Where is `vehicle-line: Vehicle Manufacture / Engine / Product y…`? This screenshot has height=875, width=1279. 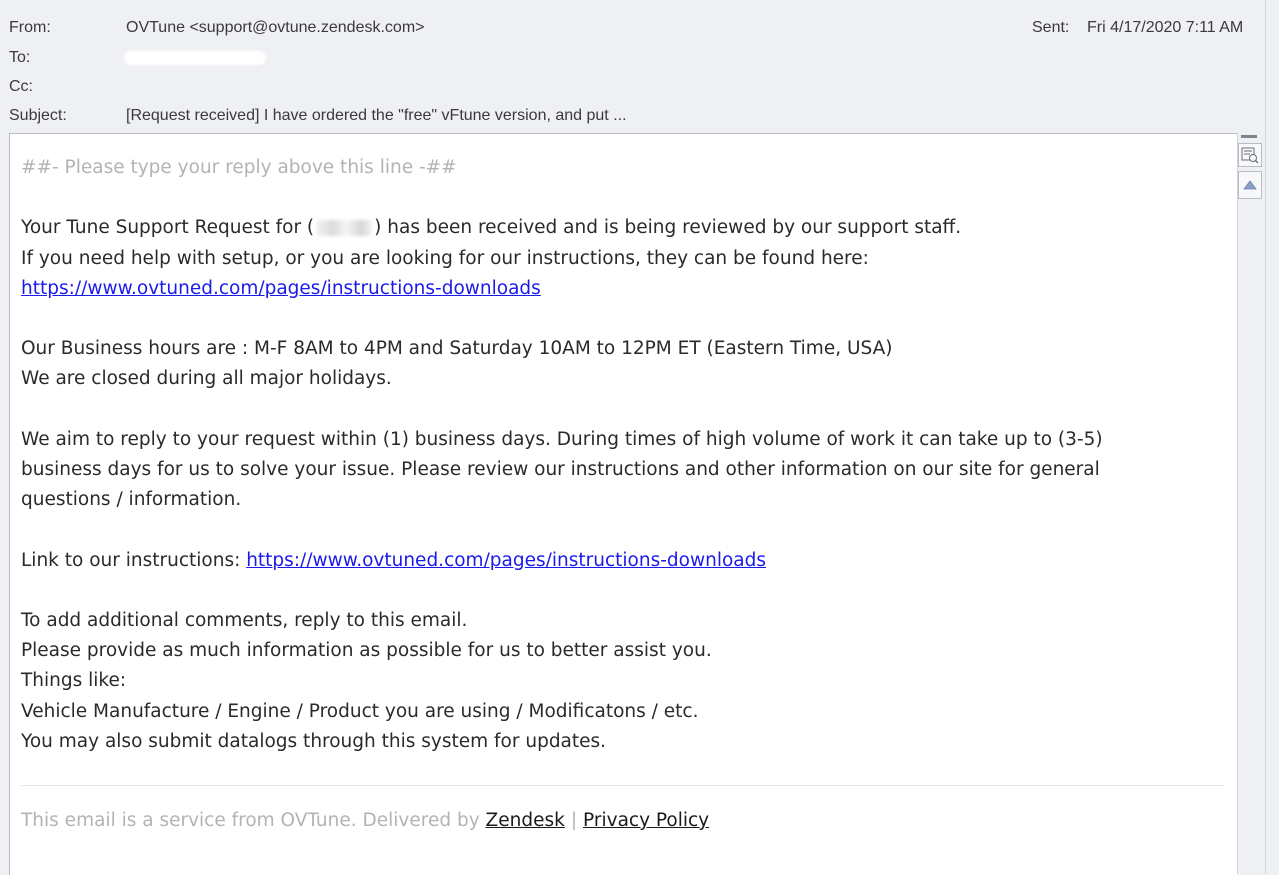 vehicle-line: Vehicle Manufacture / Engine / Product y… is located at coordinates (360, 711).